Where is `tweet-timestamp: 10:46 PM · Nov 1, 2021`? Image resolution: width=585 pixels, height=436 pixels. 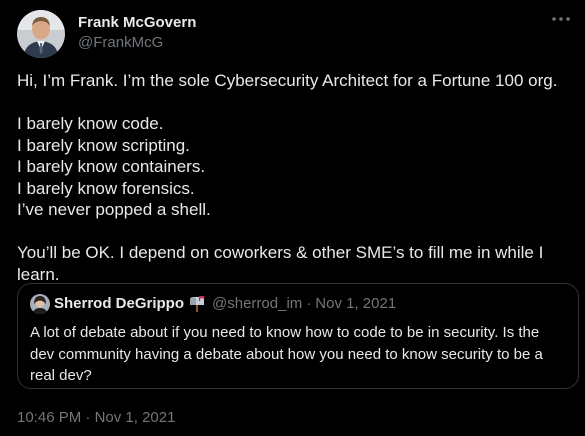
tweet-timestamp: 10:46 PM · Nov 1, 2021 is located at coordinates (96, 418).